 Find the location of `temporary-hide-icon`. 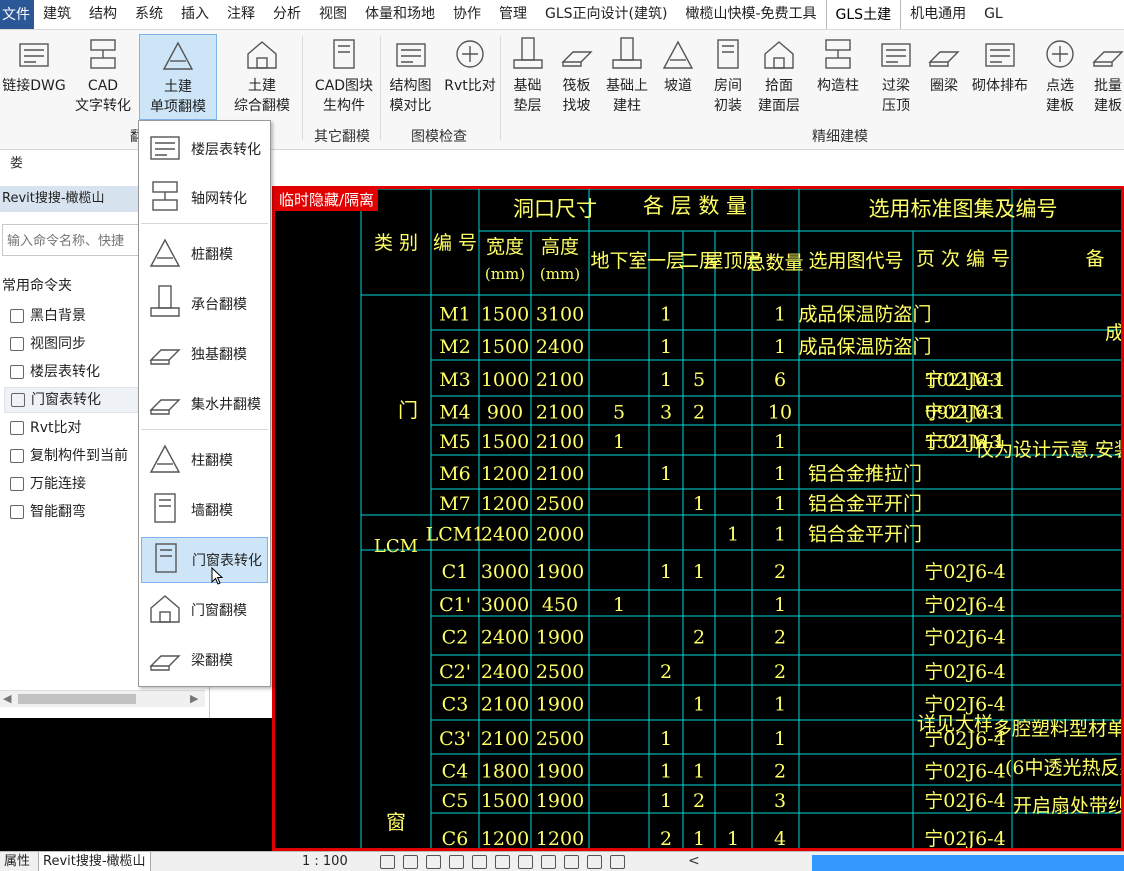

temporary-hide-icon is located at coordinates (525, 862).